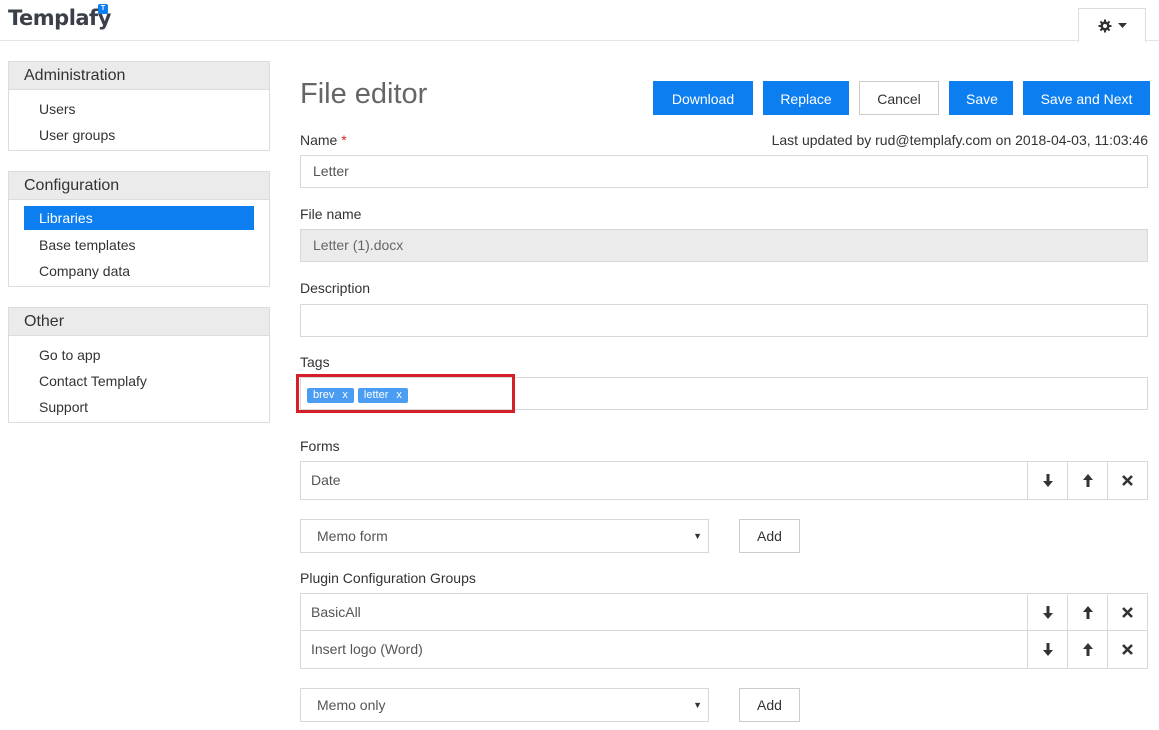  What do you see at coordinates (139, 381) in the screenshot?
I see `sidebar-item-contact-templafy: Contact Templafy` at bounding box center [139, 381].